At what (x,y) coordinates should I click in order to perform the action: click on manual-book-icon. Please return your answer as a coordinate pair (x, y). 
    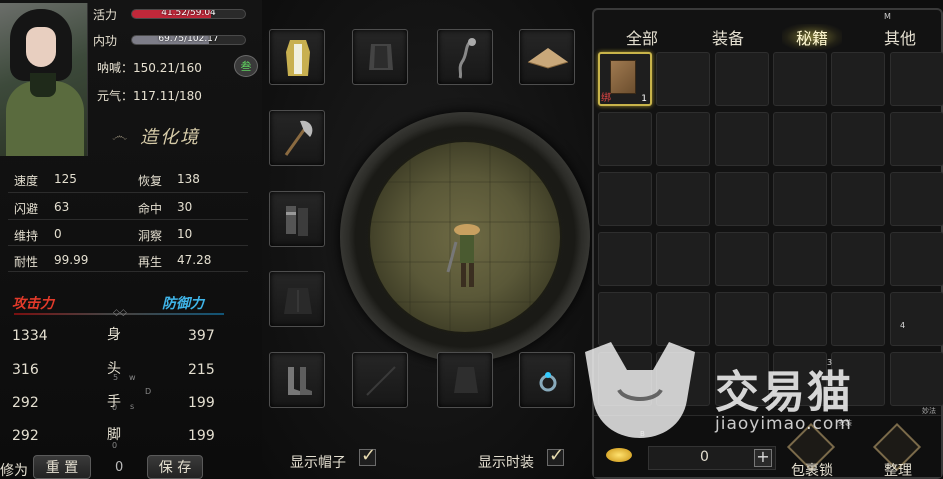
    Looking at the image, I should click on (623, 77).